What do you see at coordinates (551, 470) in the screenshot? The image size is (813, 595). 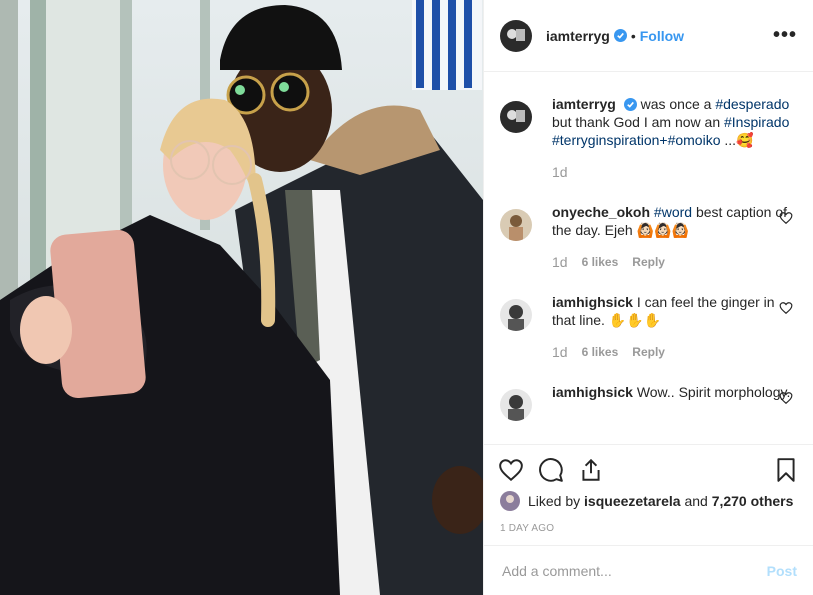 I see `comment-icon` at bounding box center [551, 470].